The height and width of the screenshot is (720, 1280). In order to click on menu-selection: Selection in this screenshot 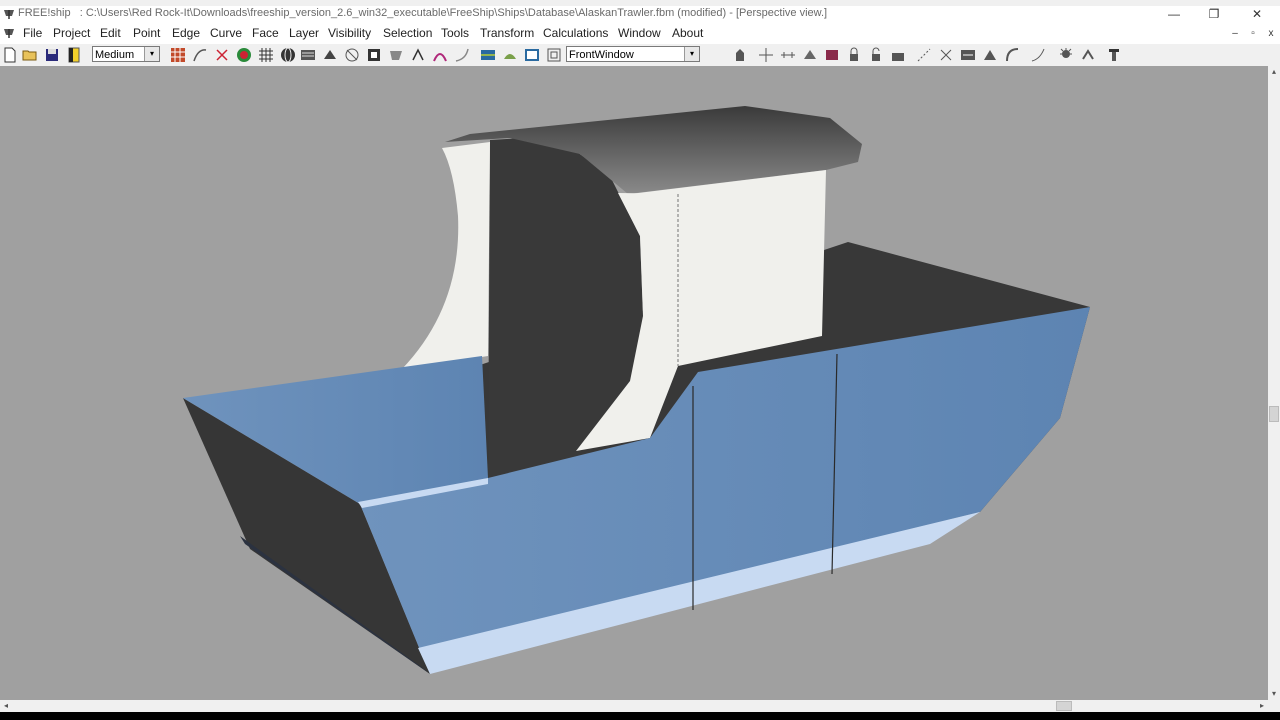, I will do `click(407, 33)`.